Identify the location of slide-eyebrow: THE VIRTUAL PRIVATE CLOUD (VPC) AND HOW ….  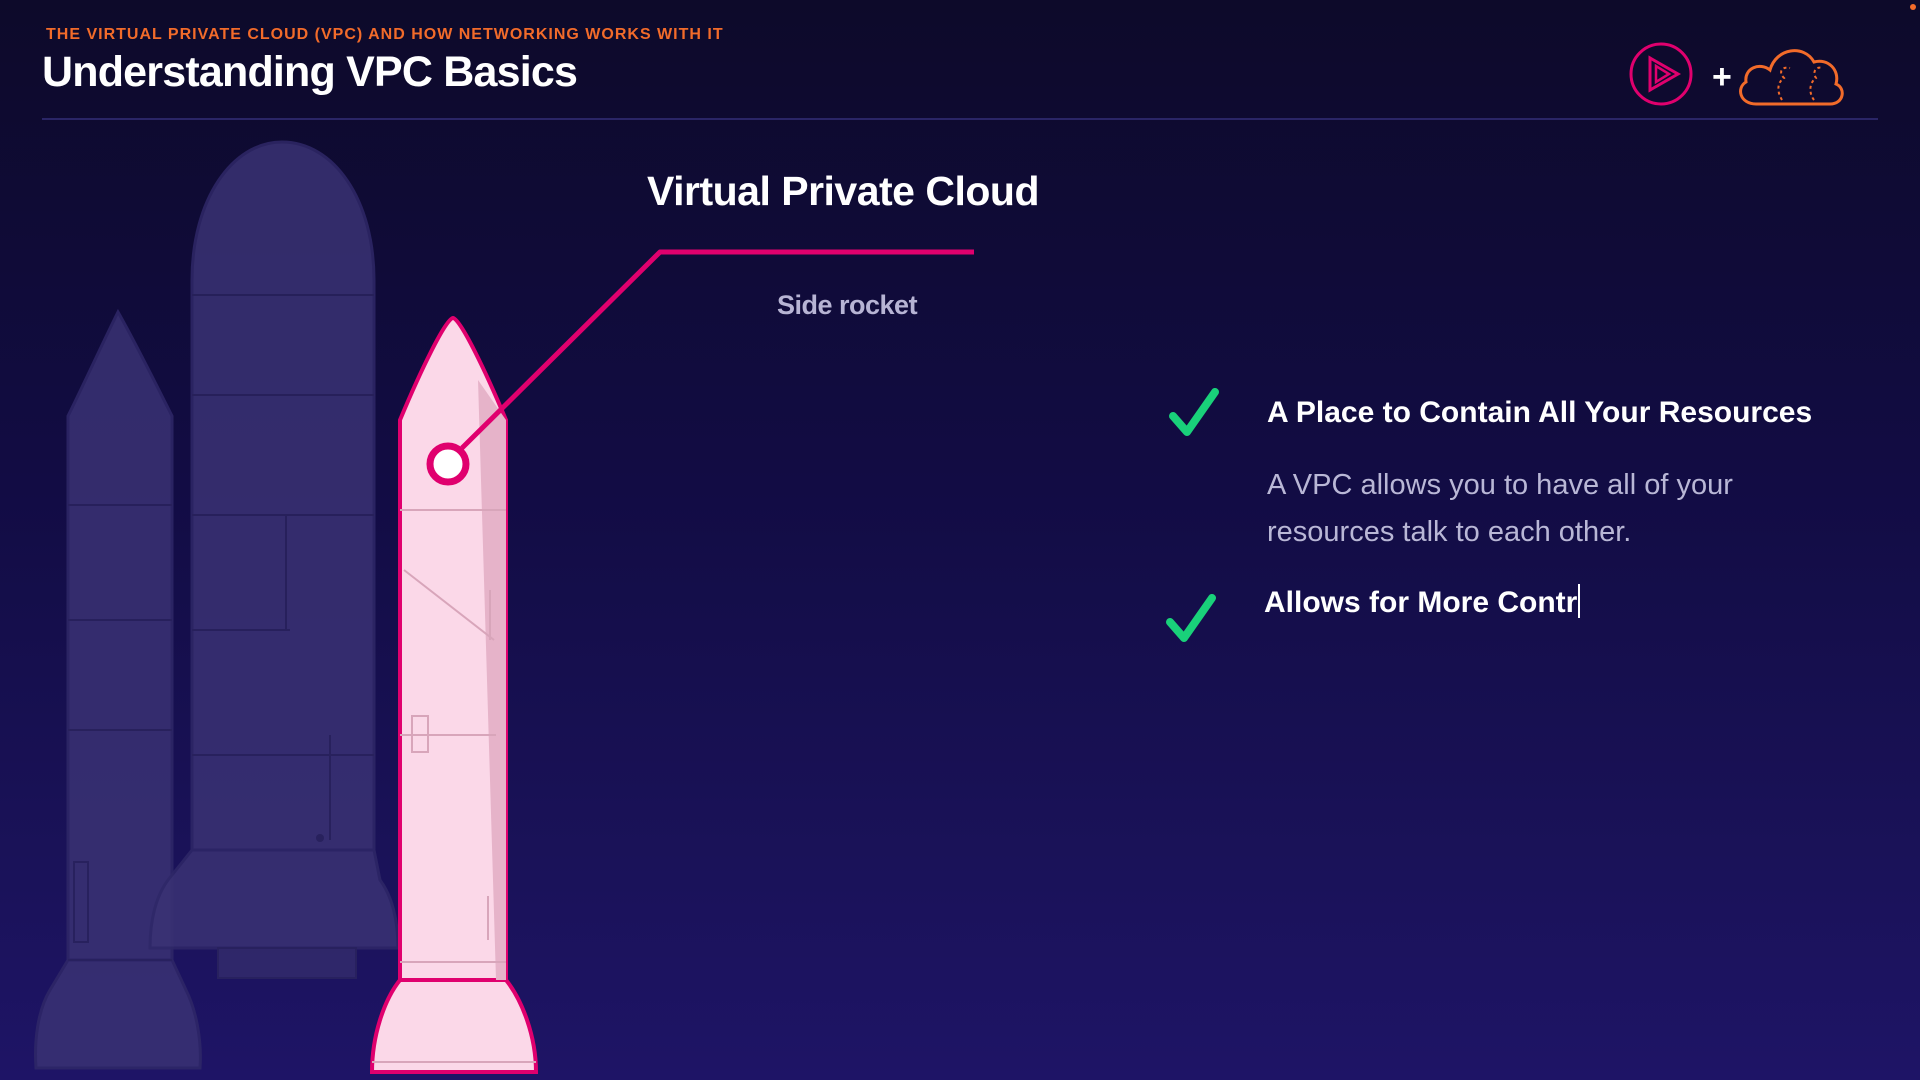
(385, 34).